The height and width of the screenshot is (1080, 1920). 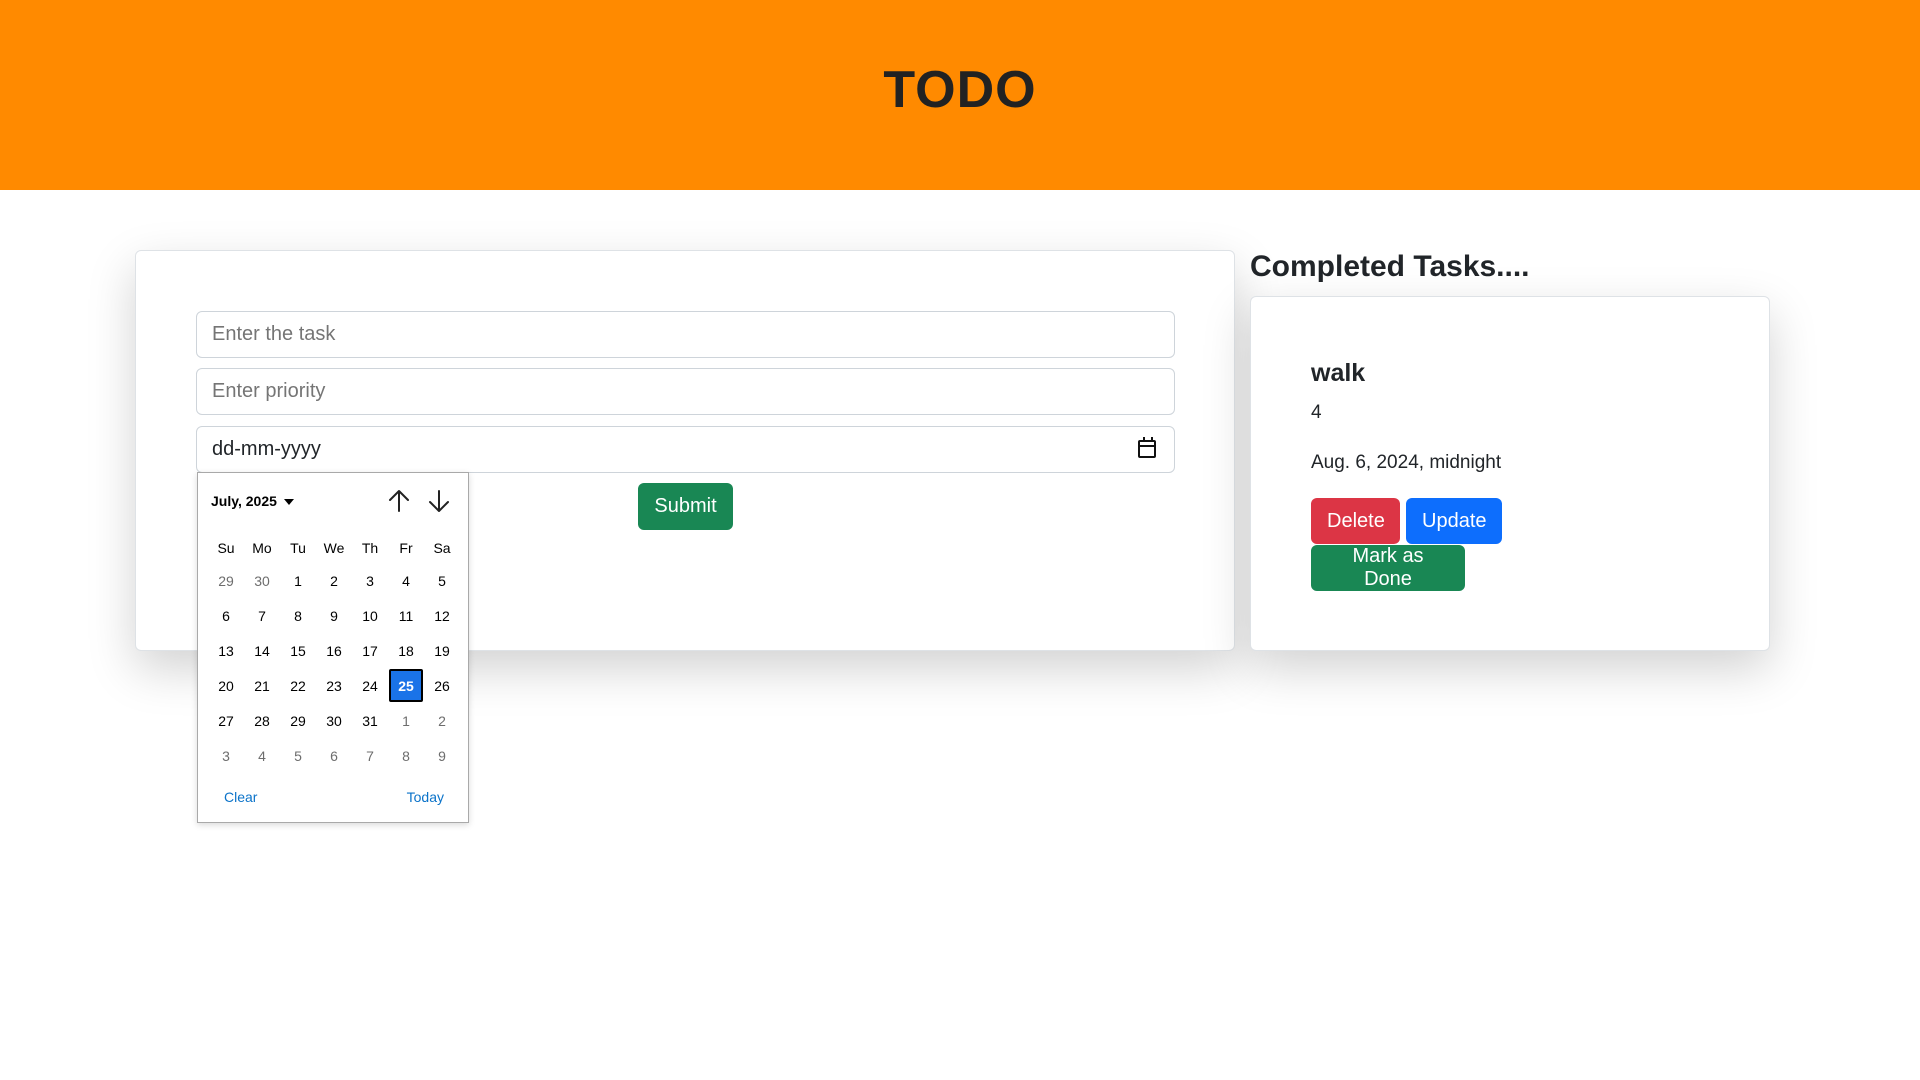 I want to click on calendar-week-row: 13 14 15 16 17 18 19, so click(x=334, y=650).